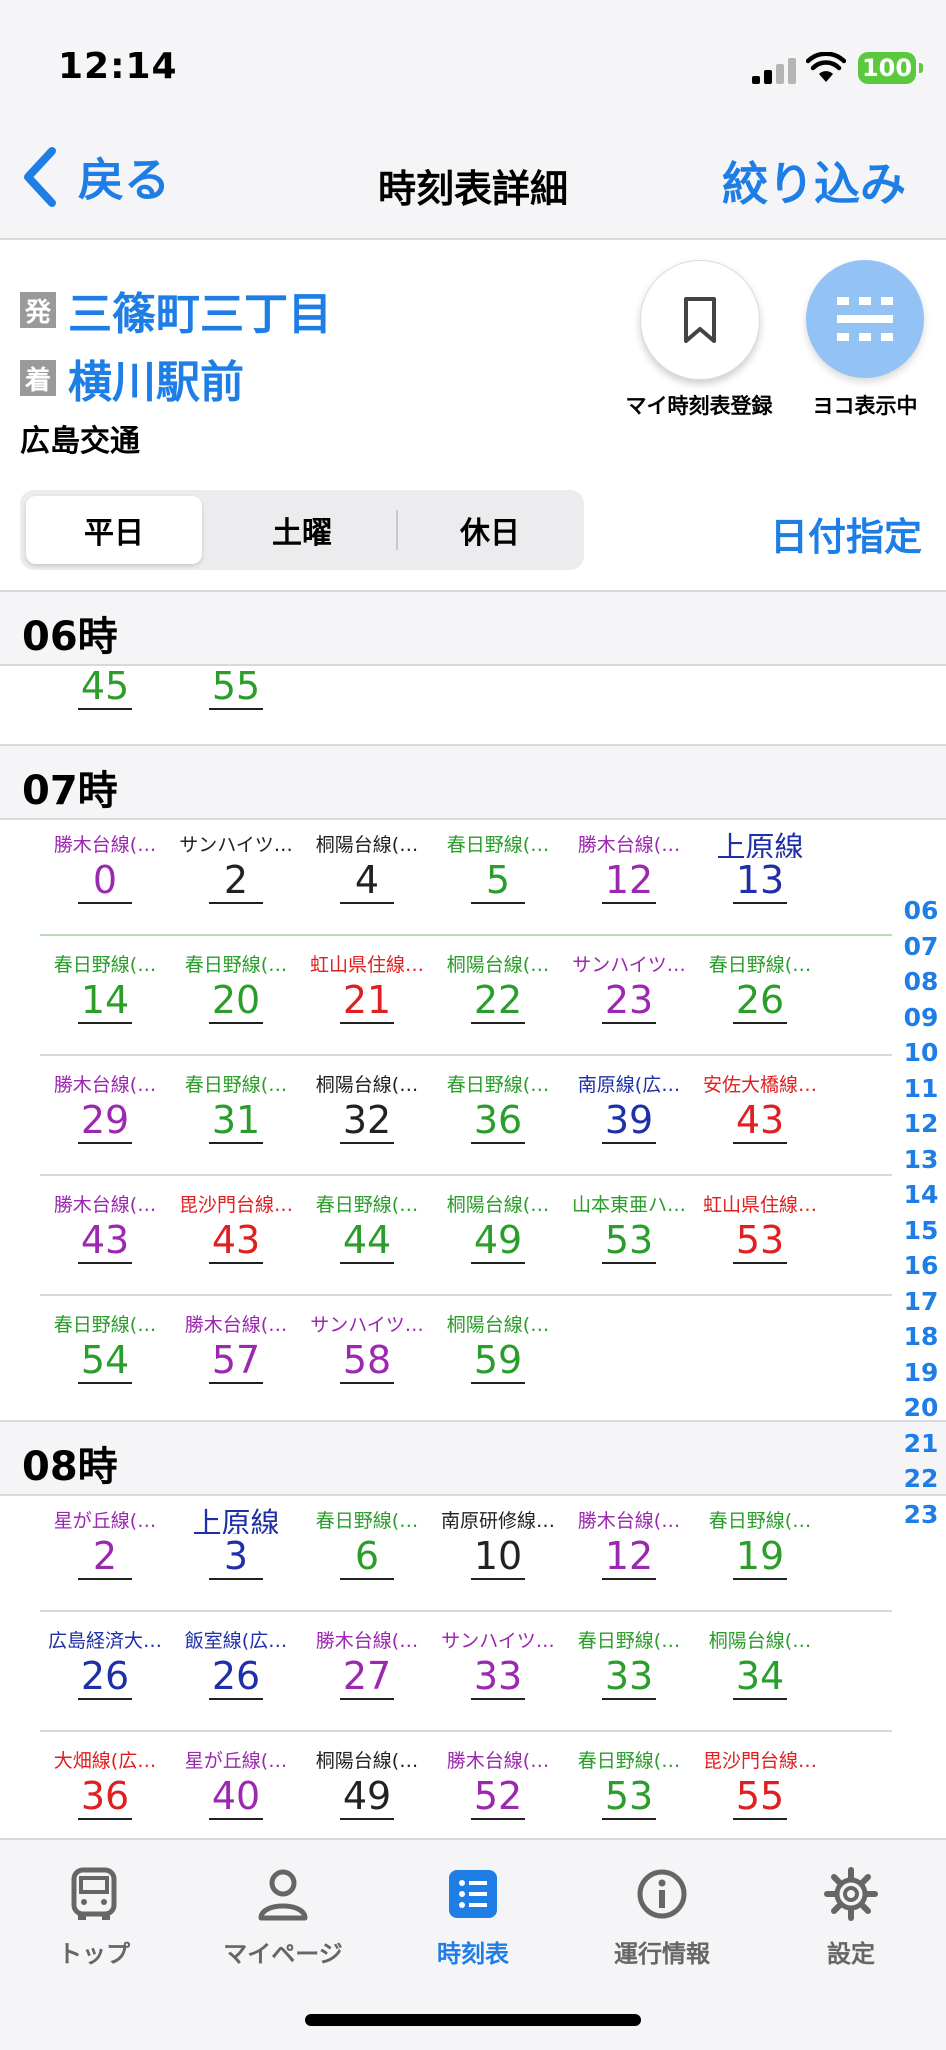 The width and height of the screenshot is (946, 2050). Describe the element at coordinates (921, 1336) in the screenshot. I see `hour-index-item: 18` at that location.